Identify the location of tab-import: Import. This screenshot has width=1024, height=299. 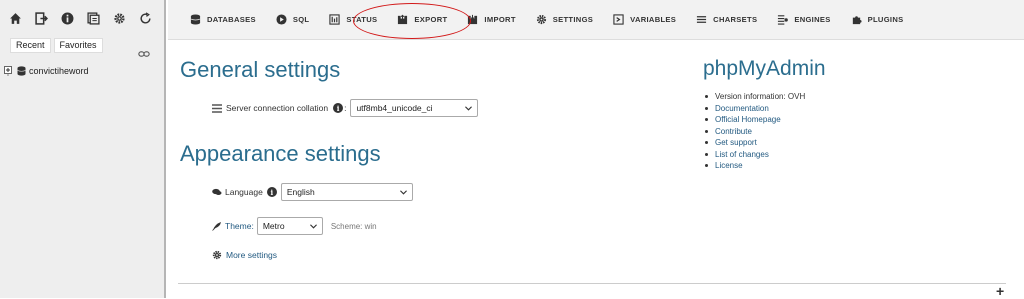
(491, 19).